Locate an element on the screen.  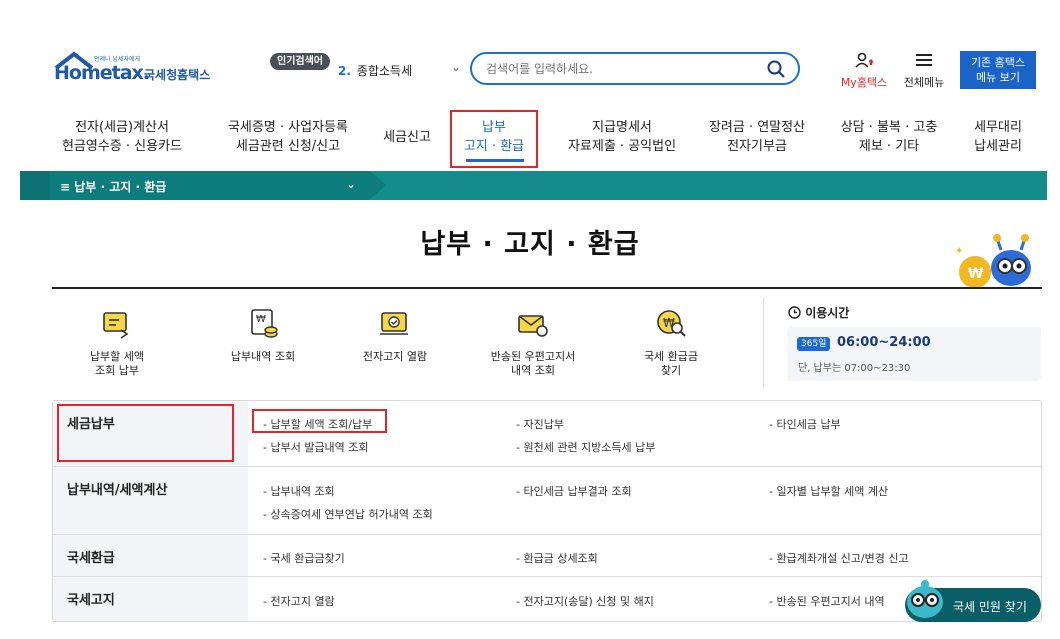
search-icon is located at coordinates (776, 69).